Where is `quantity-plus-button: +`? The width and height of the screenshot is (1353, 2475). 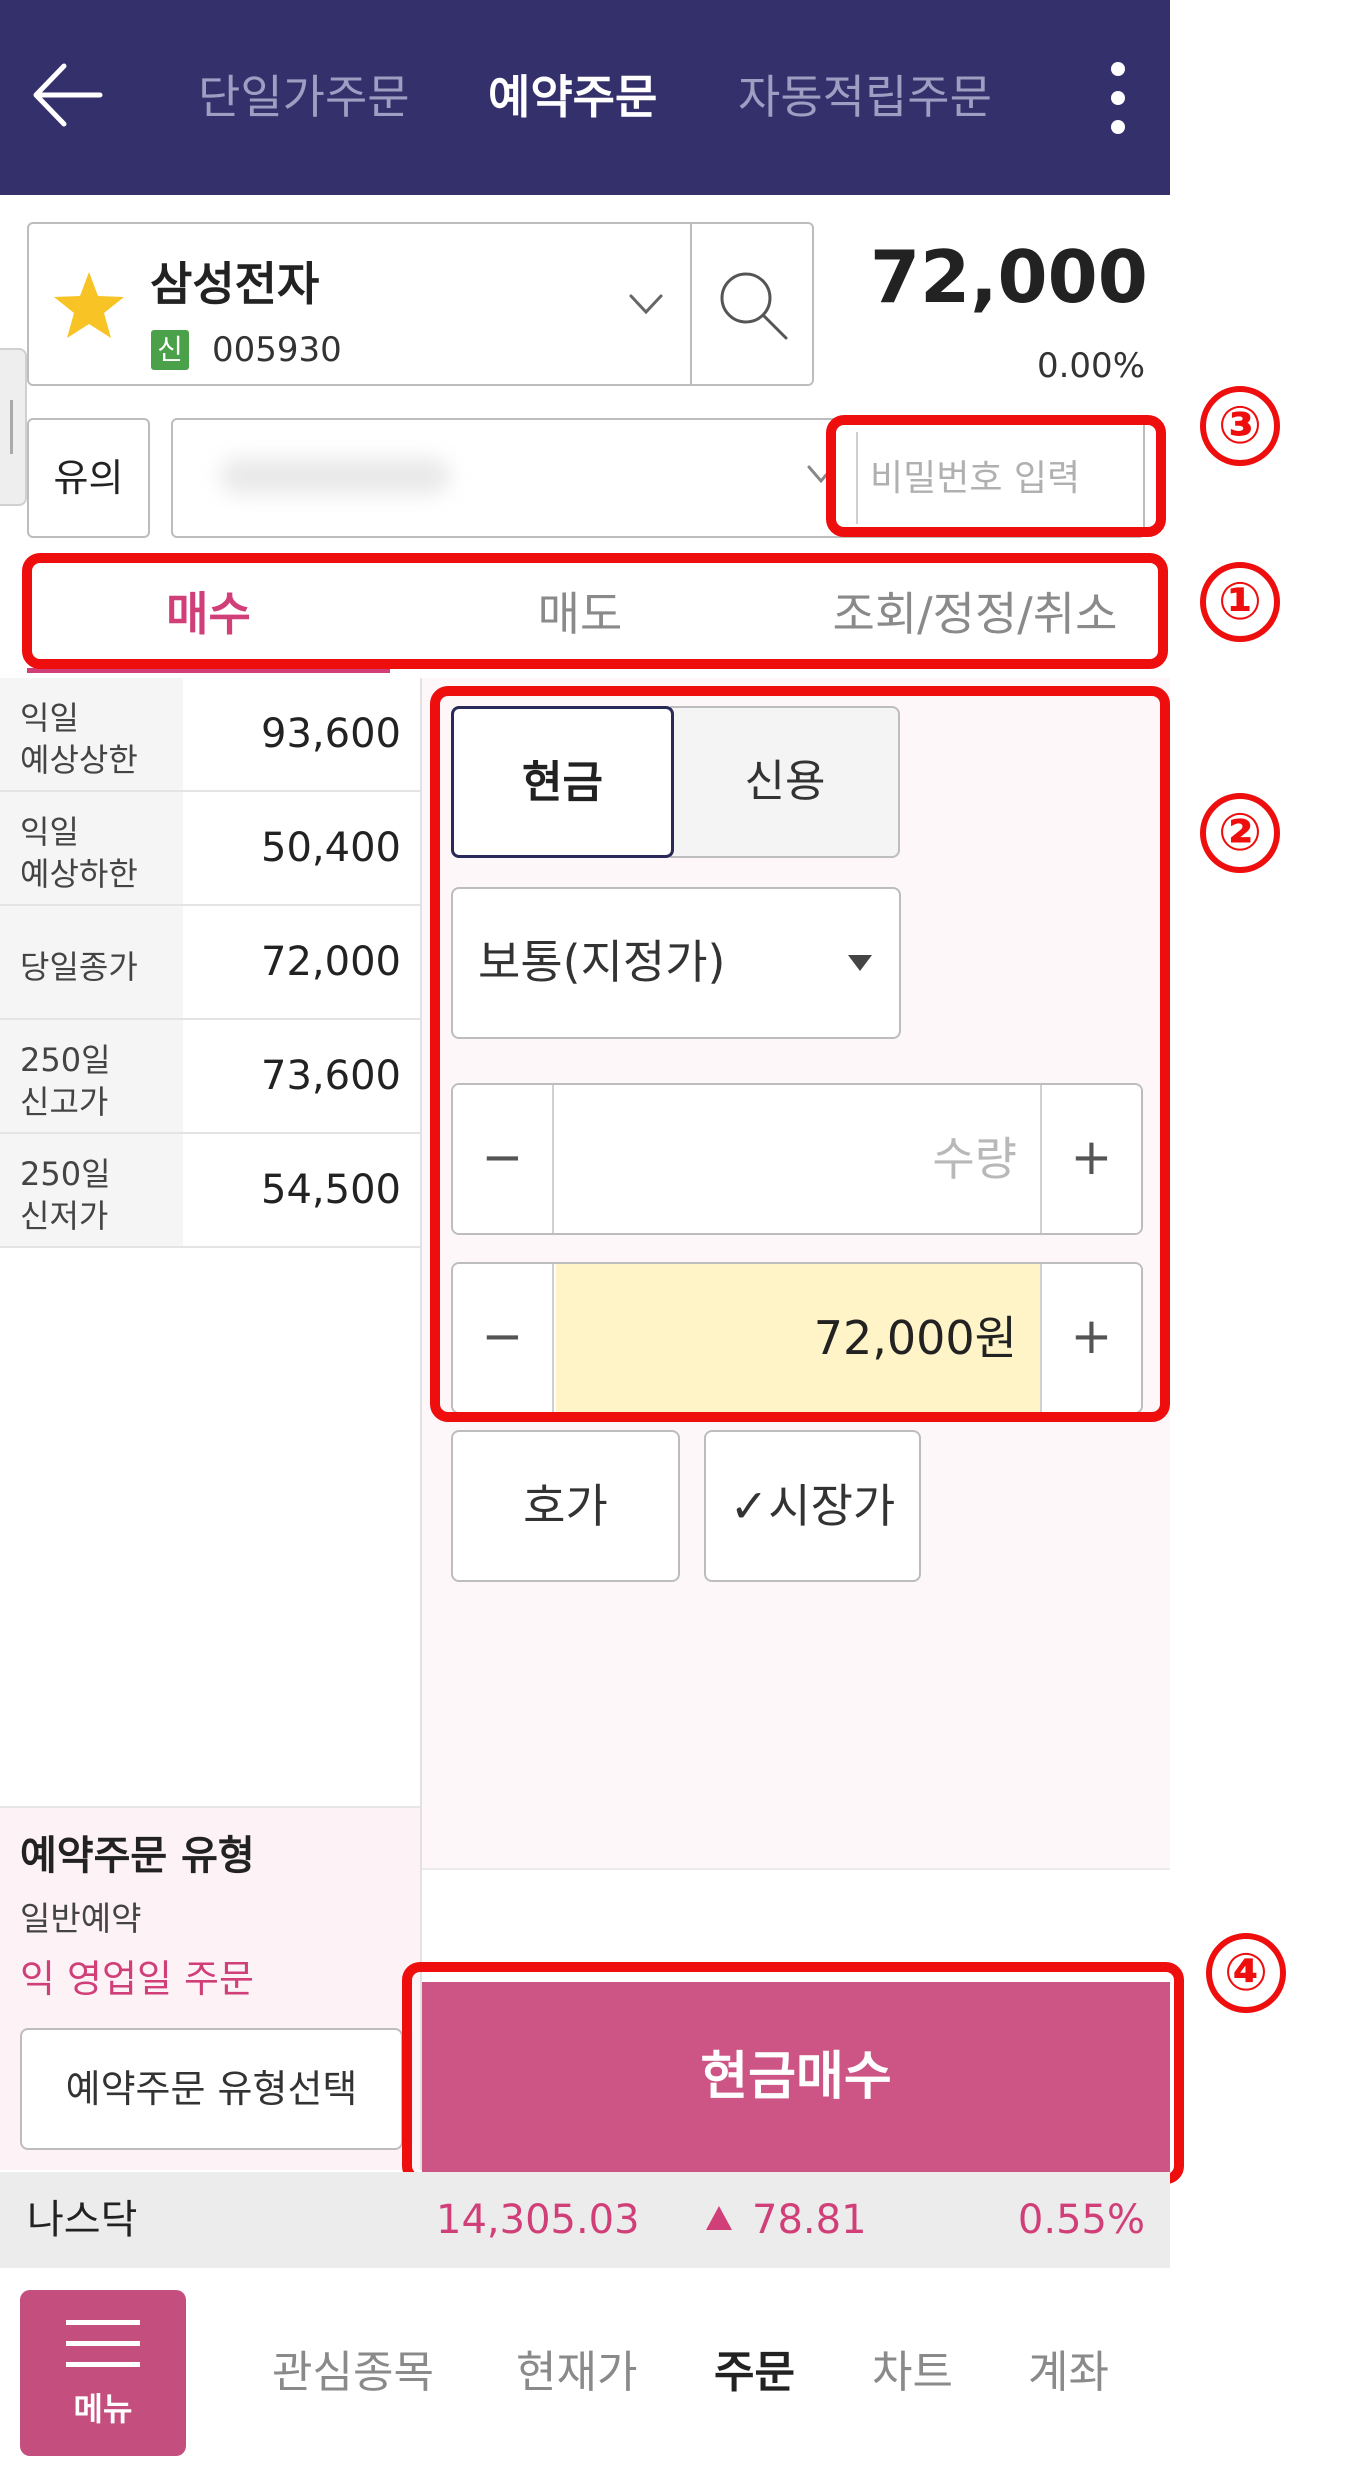
quantity-plus-button: + is located at coordinates (1090, 1159).